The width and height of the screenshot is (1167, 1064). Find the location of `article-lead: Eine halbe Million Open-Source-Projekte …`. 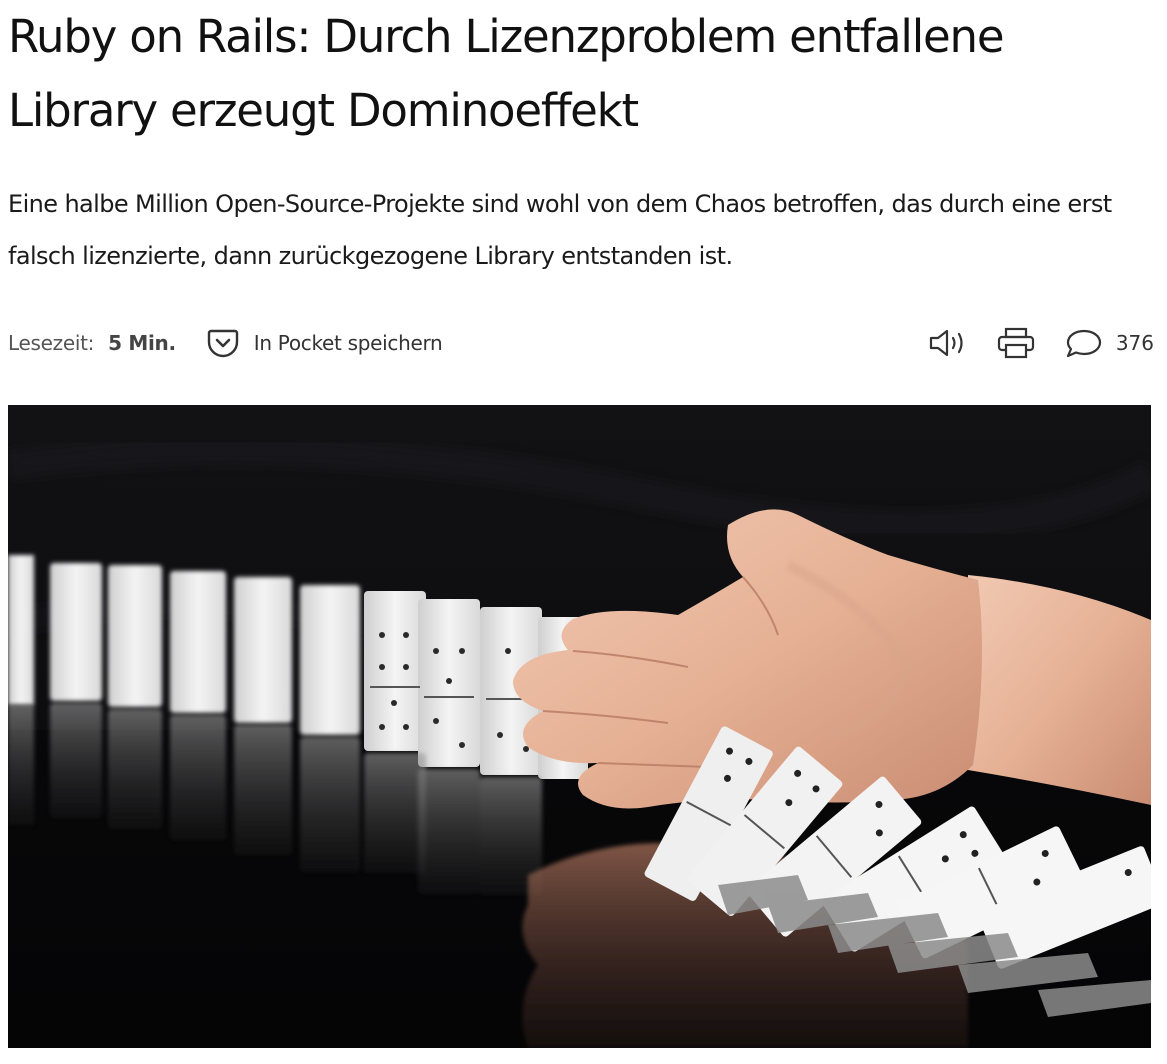

article-lead: Eine halbe Million Open-Source-Projekte … is located at coordinates (560, 230).